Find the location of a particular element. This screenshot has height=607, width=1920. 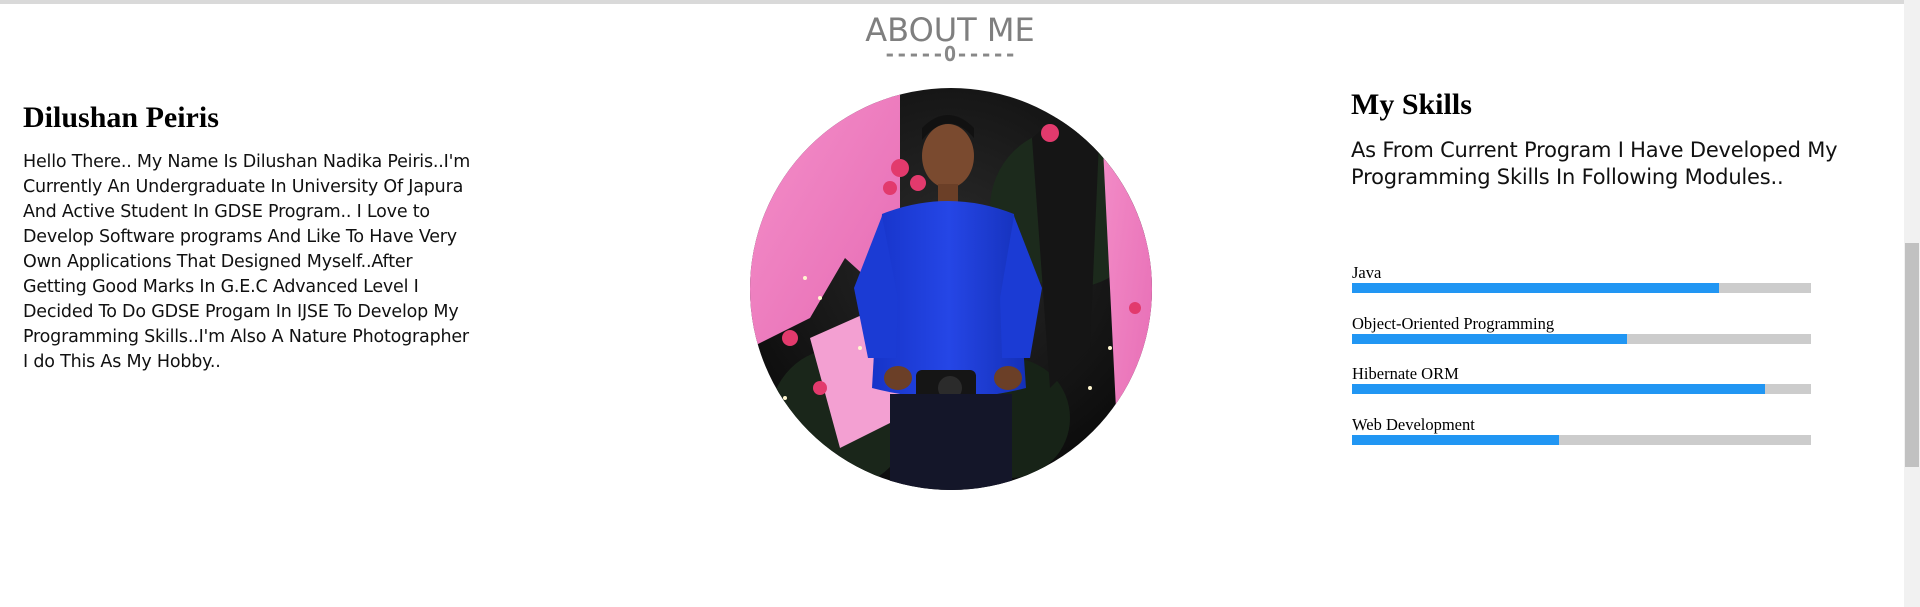

skill-java: Java is located at coordinates (1581, 278).